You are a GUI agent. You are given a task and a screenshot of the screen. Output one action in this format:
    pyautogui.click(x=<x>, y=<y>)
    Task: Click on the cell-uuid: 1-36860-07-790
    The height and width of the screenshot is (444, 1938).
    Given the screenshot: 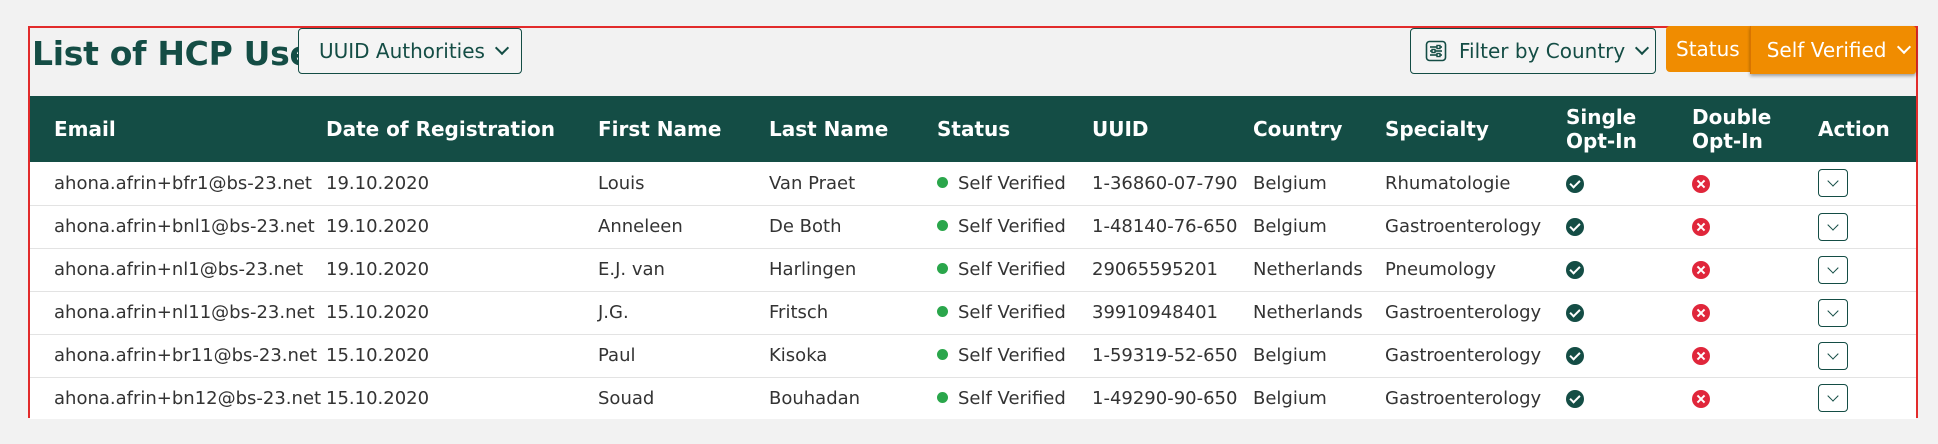 What is the action you would take?
    pyautogui.click(x=1165, y=183)
    